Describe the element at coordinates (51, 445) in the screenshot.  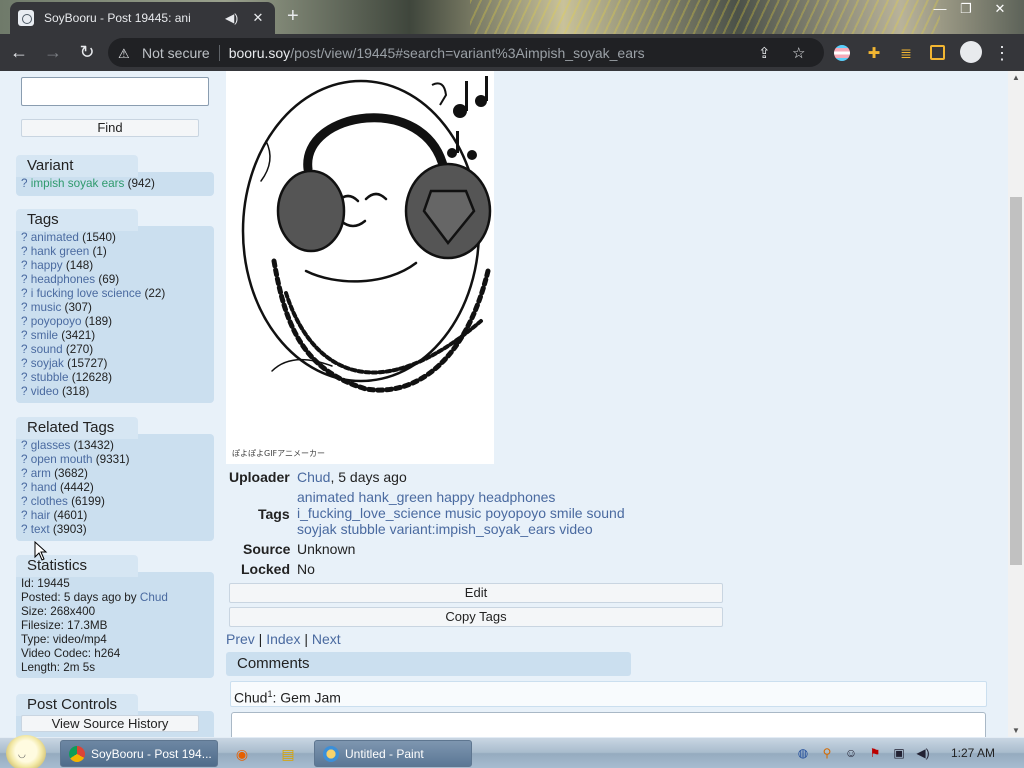
I see `tag-link: glasses` at that location.